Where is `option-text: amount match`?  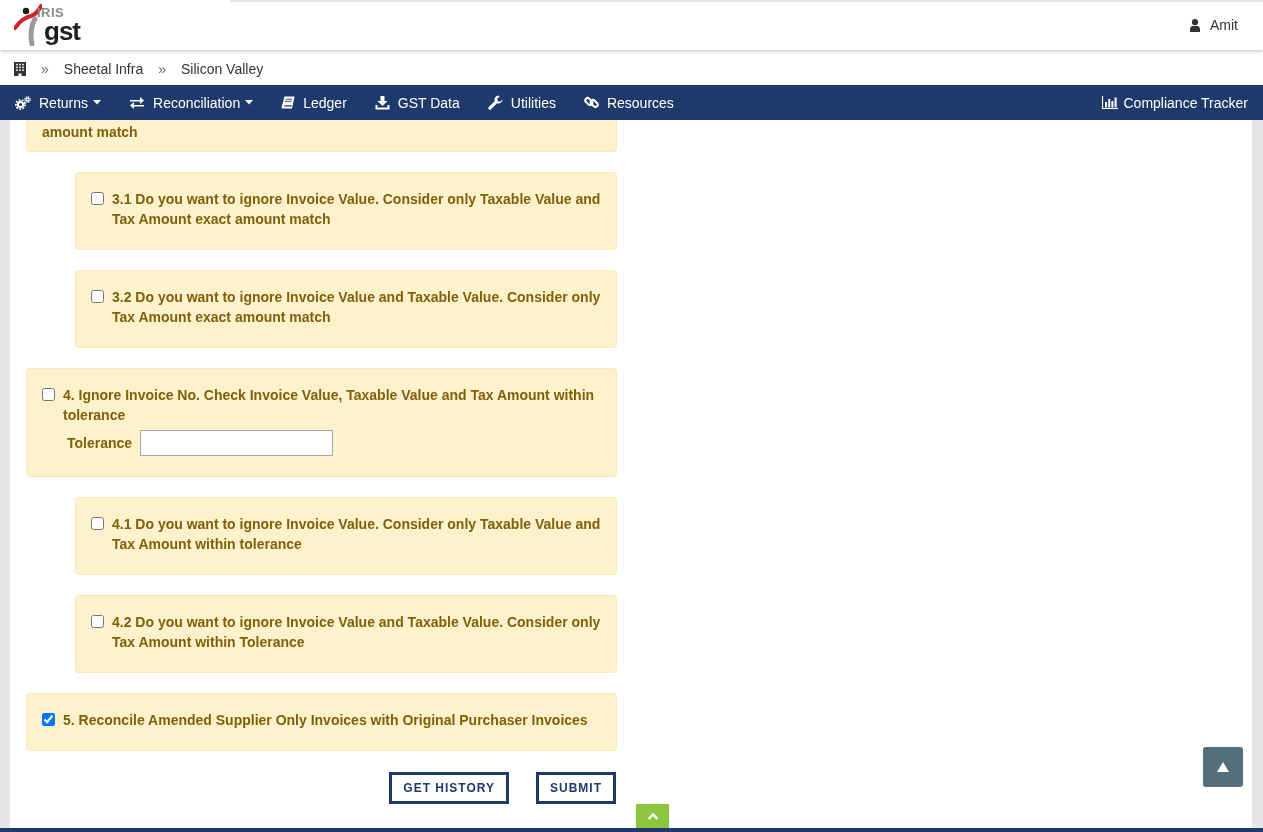 option-text: amount match is located at coordinates (90, 132).